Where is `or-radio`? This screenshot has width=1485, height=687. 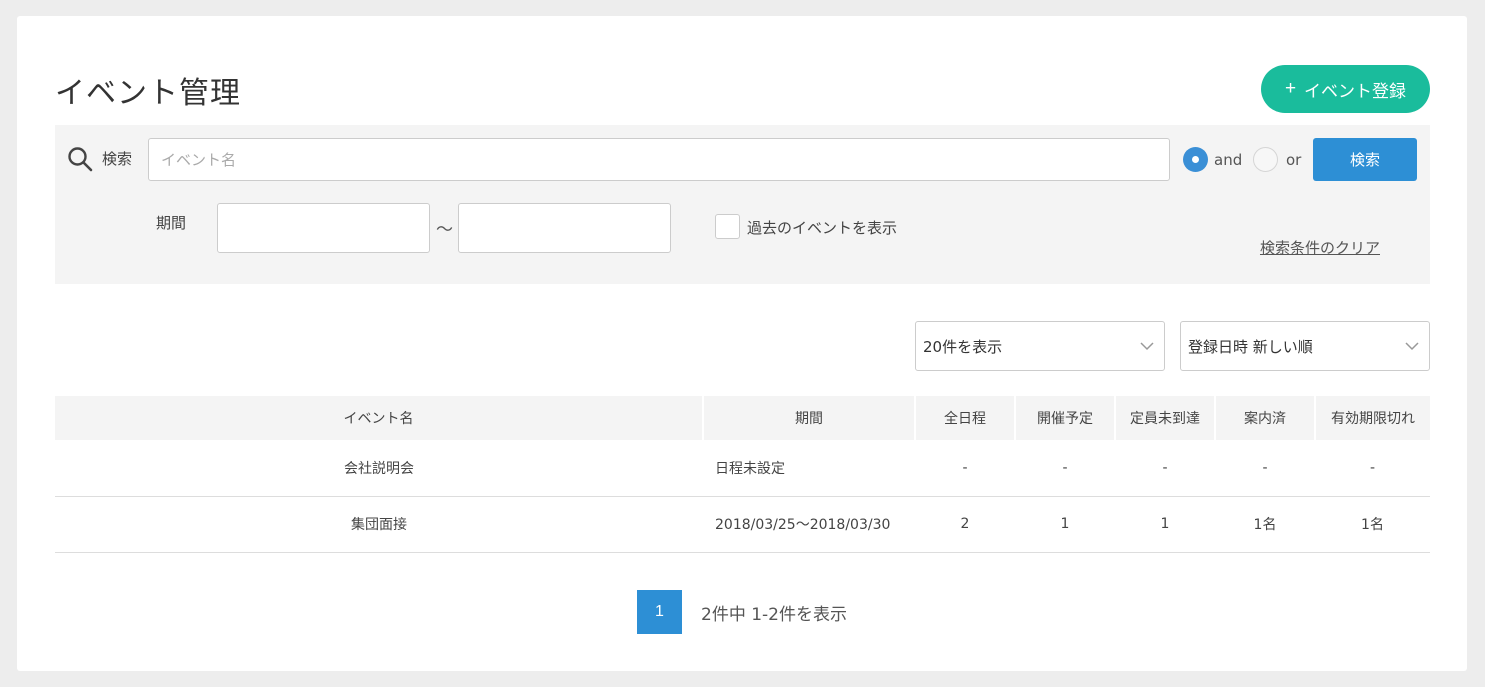 or-radio is located at coordinates (1265, 159).